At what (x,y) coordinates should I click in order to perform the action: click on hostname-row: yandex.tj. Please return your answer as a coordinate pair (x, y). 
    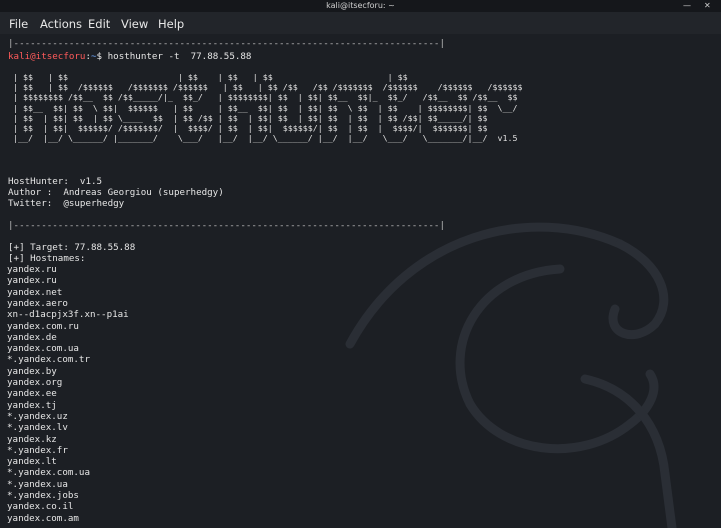
    Looking at the image, I should click on (32, 405).